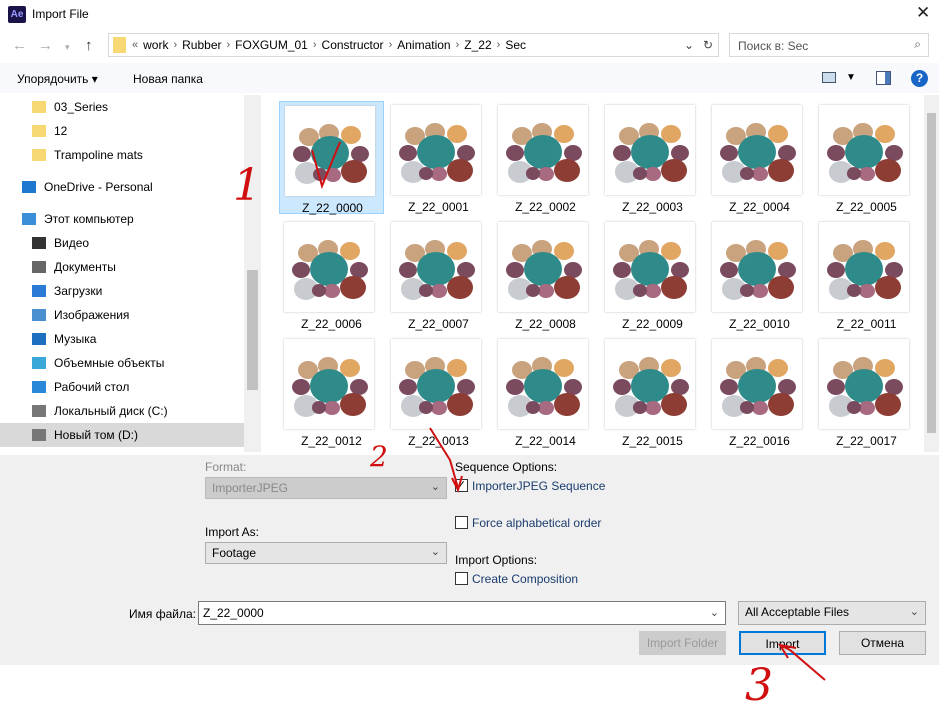  Describe the element at coordinates (759, 685) in the screenshot. I see `annotation-3: 3` at that location.